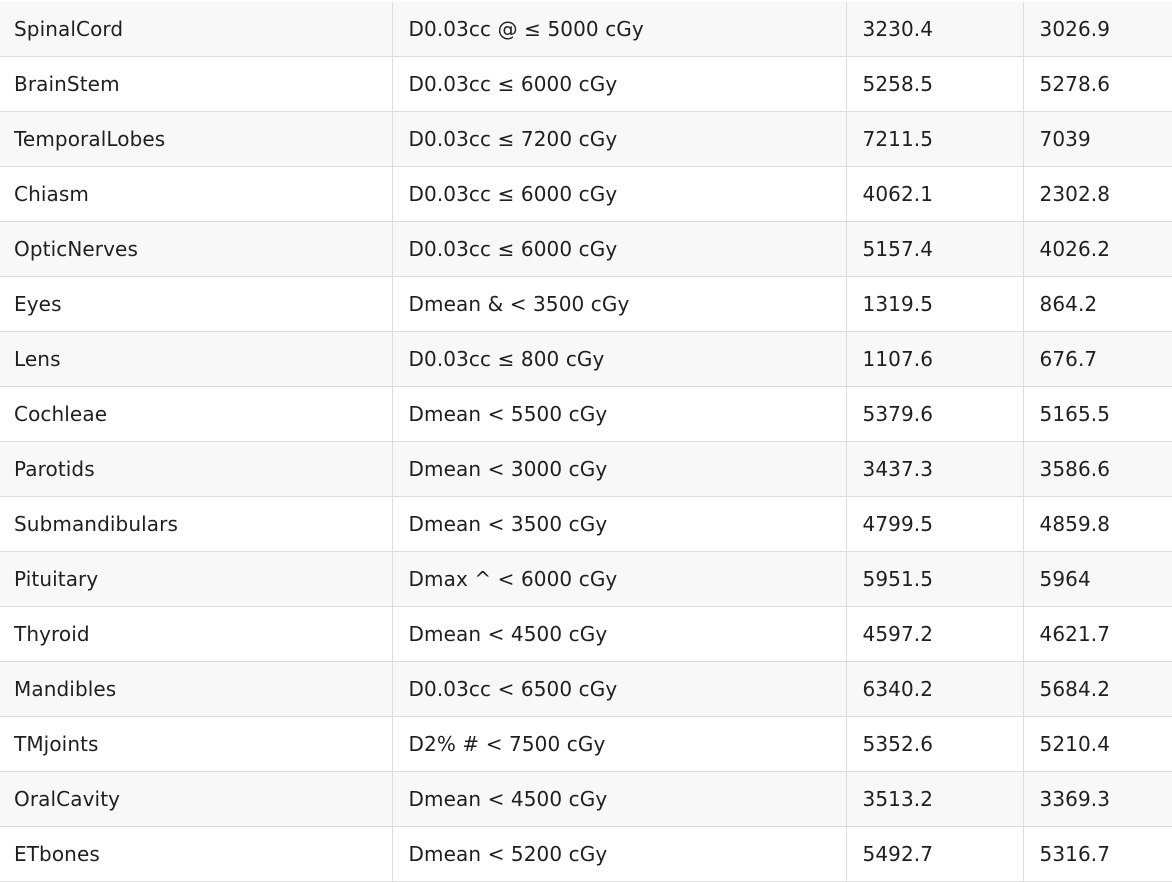  I want to click on structure-cell: Submandibulars, so click(196, 524).